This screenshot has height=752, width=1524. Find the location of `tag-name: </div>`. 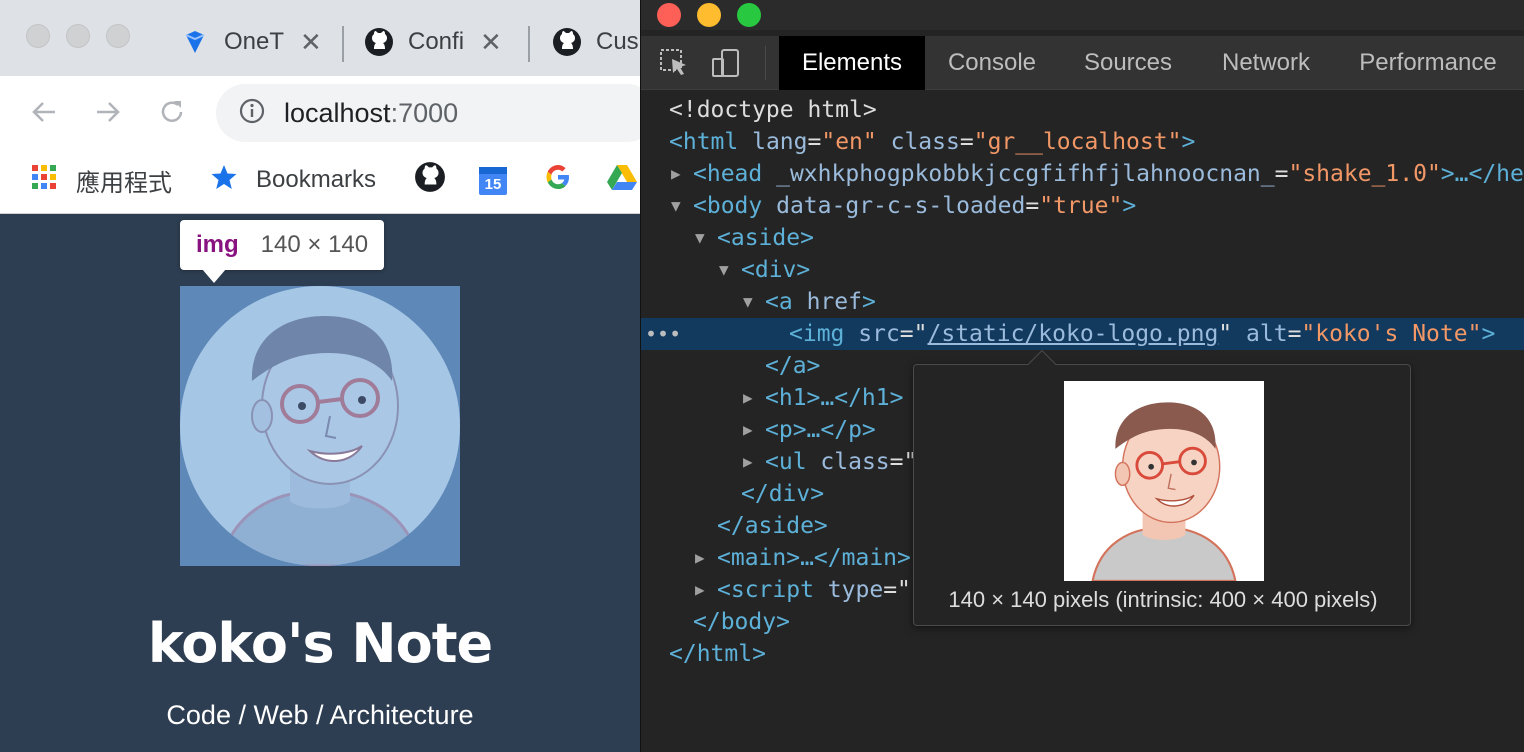

tag-name: </div> is located at coordinates (783, 494).